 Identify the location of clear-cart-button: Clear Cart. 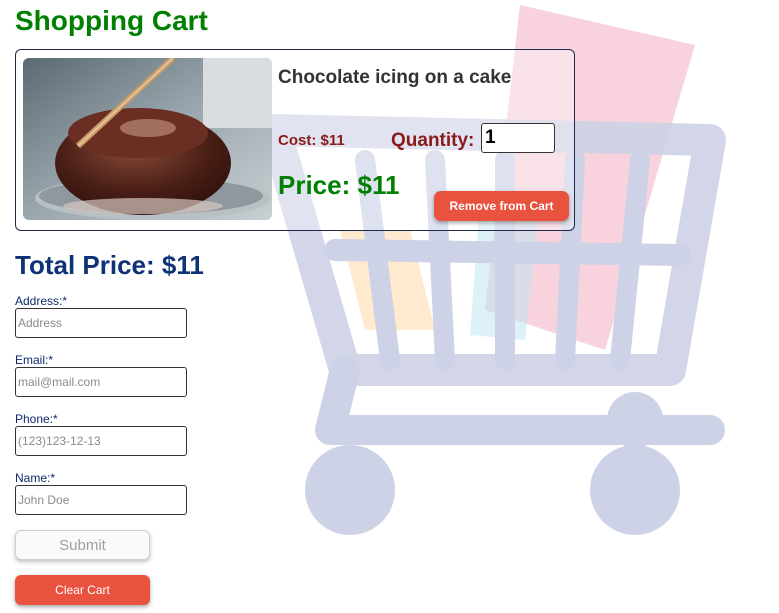
(82, 590).